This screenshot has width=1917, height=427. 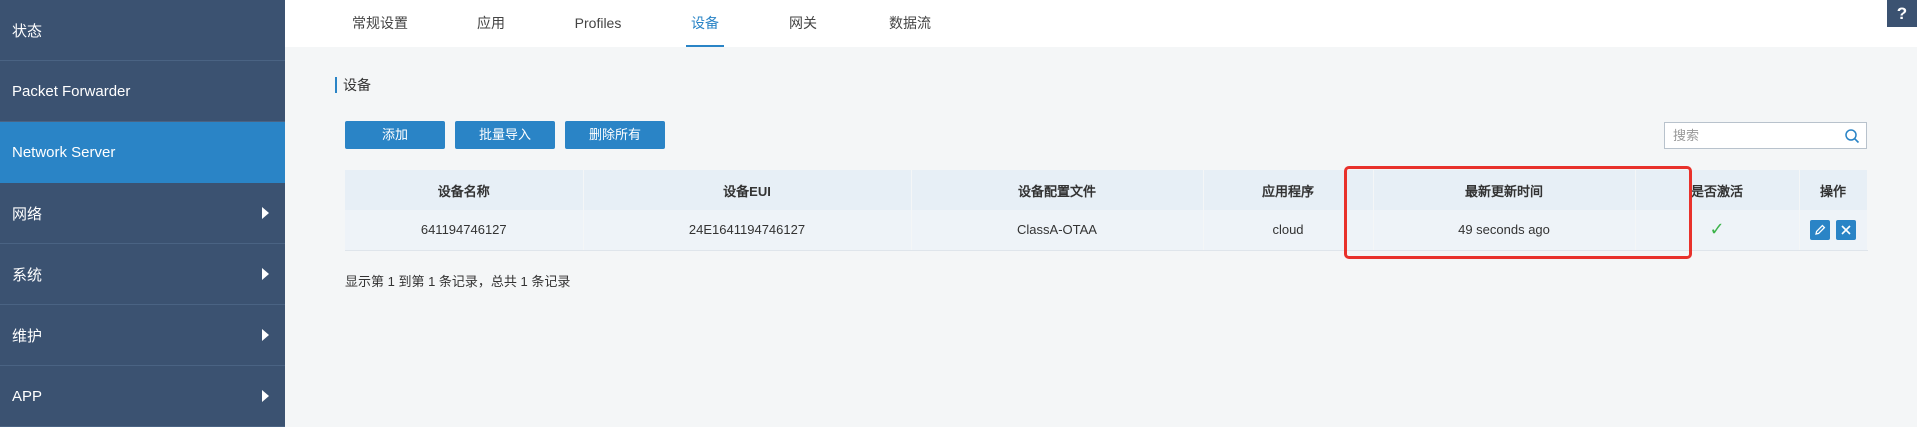 I want to click on column-header-device-profile: 设备配置文件, so click(x=1057, y=190).